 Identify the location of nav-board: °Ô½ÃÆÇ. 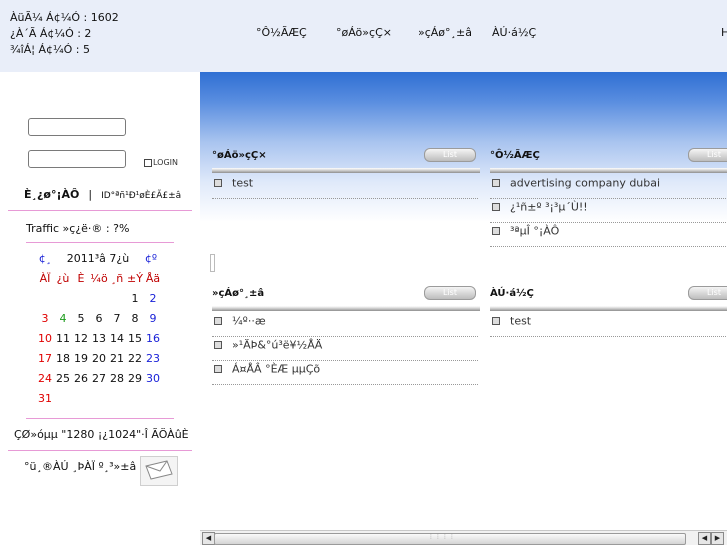
(281, 32).